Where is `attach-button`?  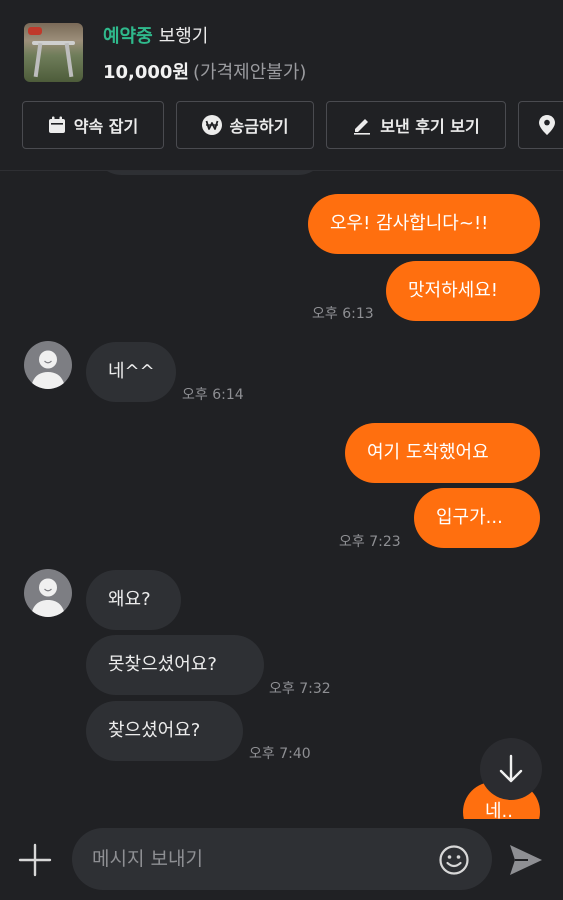
attach-button is located at coordinates (35, 860).